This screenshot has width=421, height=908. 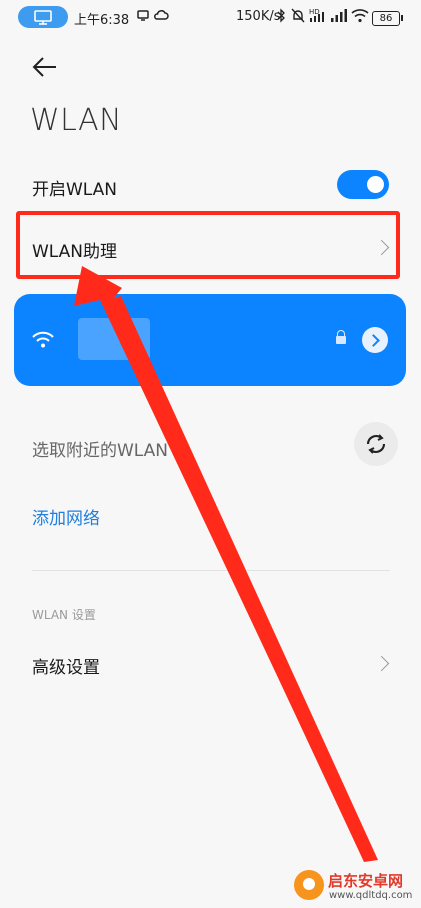 What do you see at coordinates (208, 245) in the screenshot?
I see `annotation-highlight-box` at bounding box center [208, 245].